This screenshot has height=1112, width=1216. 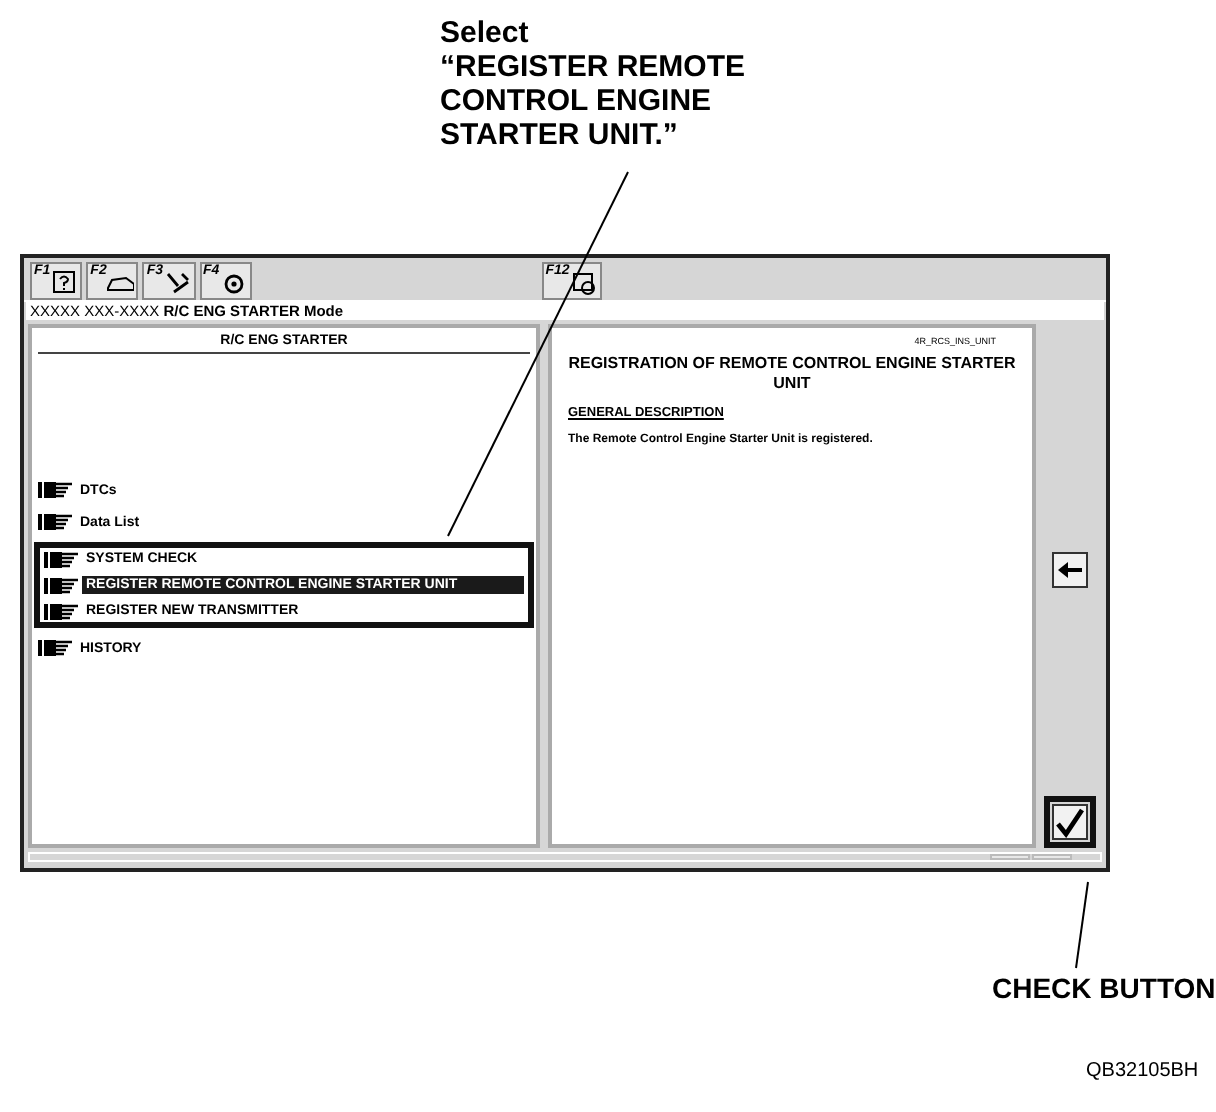 What do you see at coordinates (792, 374) in the screenshot?
I see `document-heading: REGISTRATION OF REMOTE CONTROL ENGINE STARTER UNIT` at bounding box center [792, 374].